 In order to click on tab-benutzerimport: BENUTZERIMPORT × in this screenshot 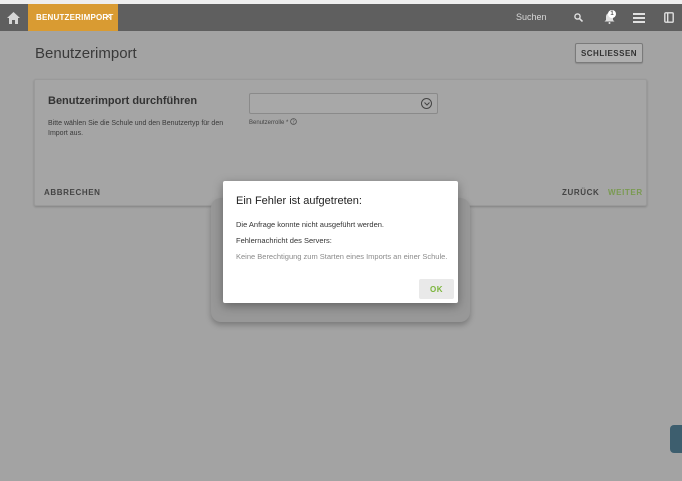, I will do `click(73, 17)`.